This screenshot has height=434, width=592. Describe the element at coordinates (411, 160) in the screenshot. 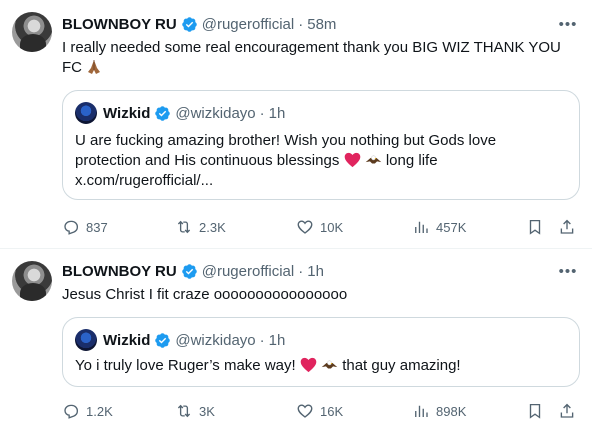

I see `quoted-text-fragment: long life` at that location.